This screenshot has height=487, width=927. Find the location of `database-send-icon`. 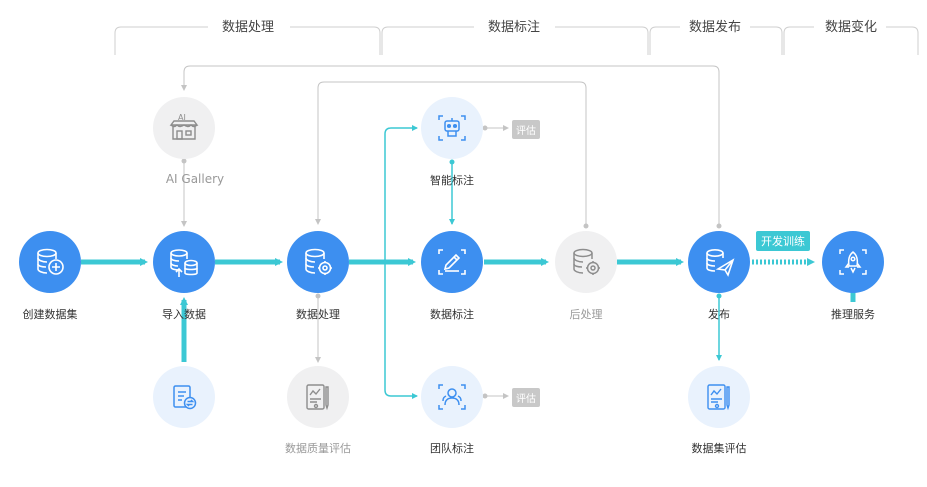

database-send-icon is located at coordinates (720, 263).